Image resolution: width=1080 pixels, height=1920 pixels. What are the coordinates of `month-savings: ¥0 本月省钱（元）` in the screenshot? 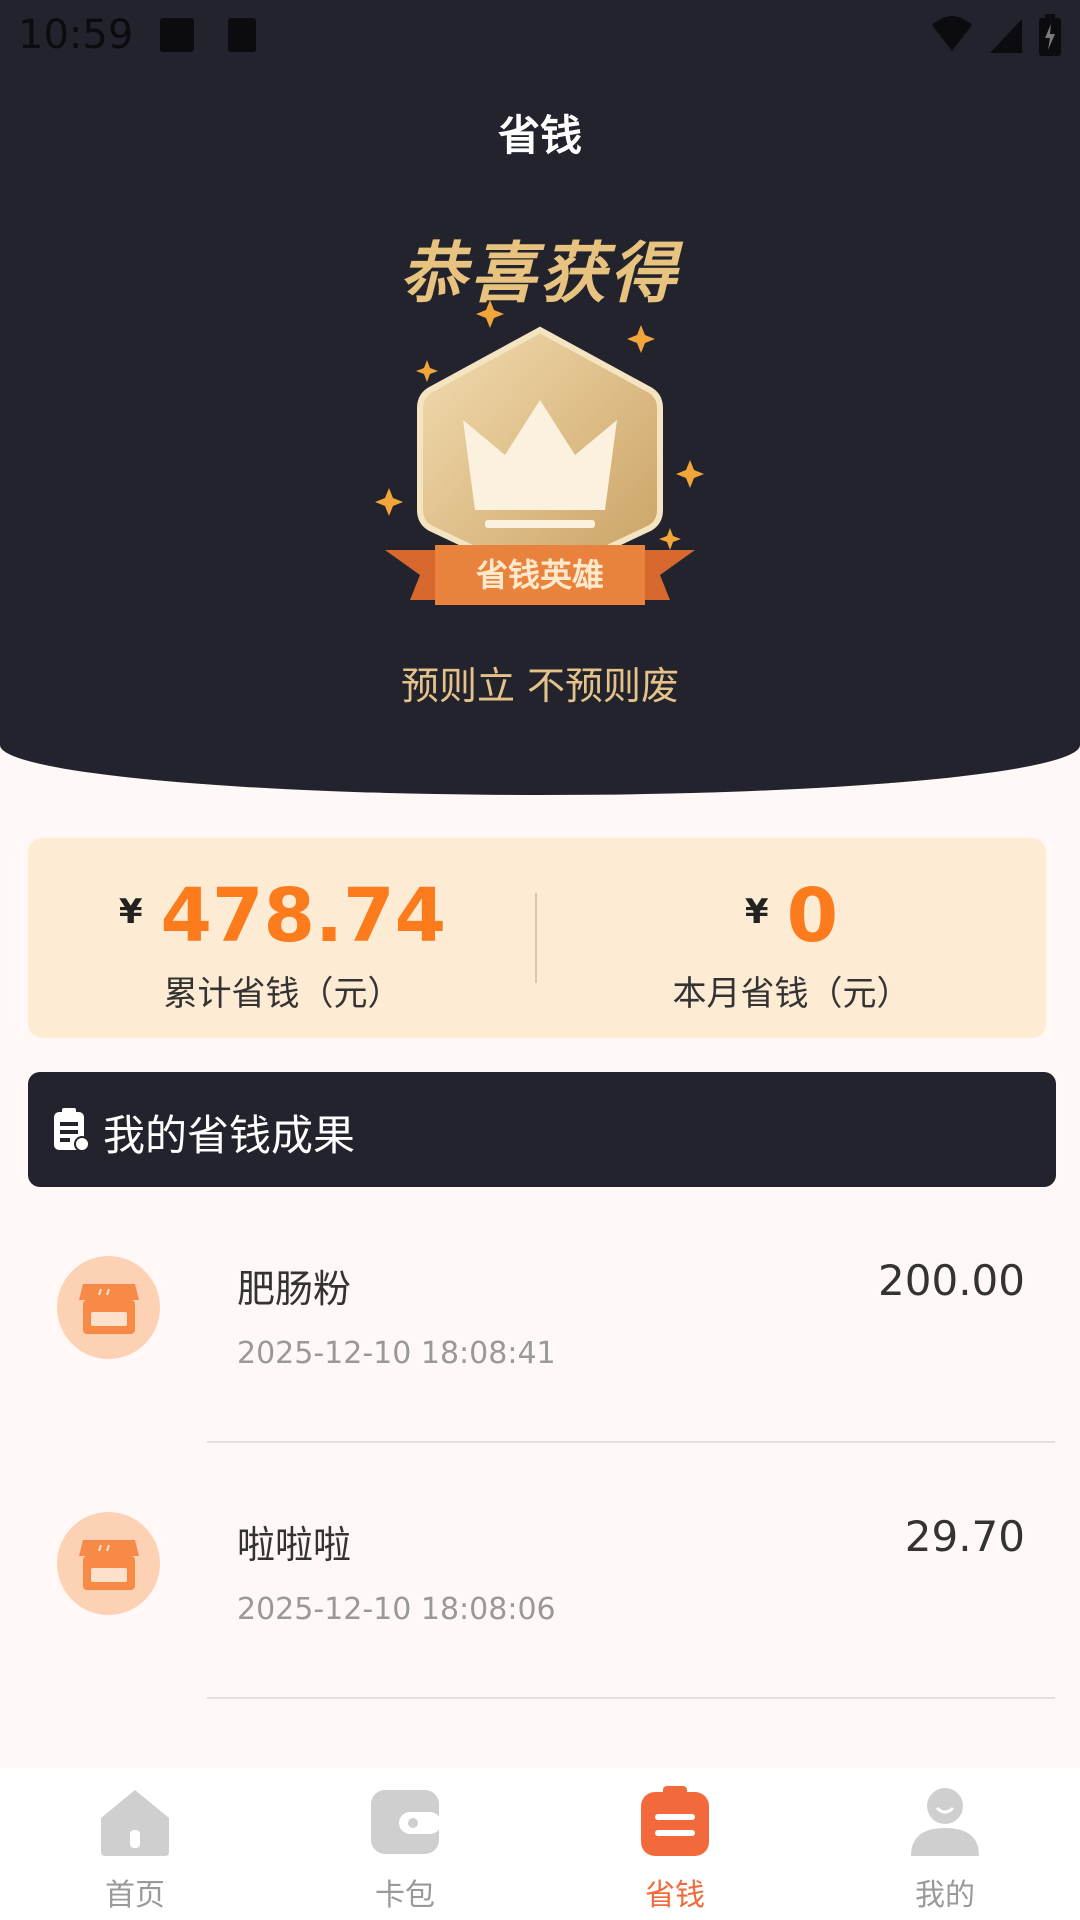 It's located at (791, 938).